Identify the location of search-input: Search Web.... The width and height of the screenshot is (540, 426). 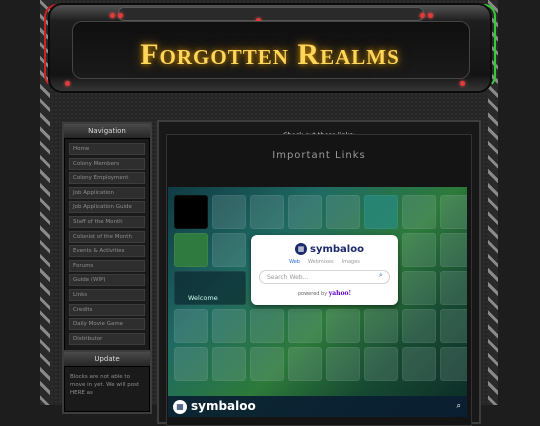
(324, 277).